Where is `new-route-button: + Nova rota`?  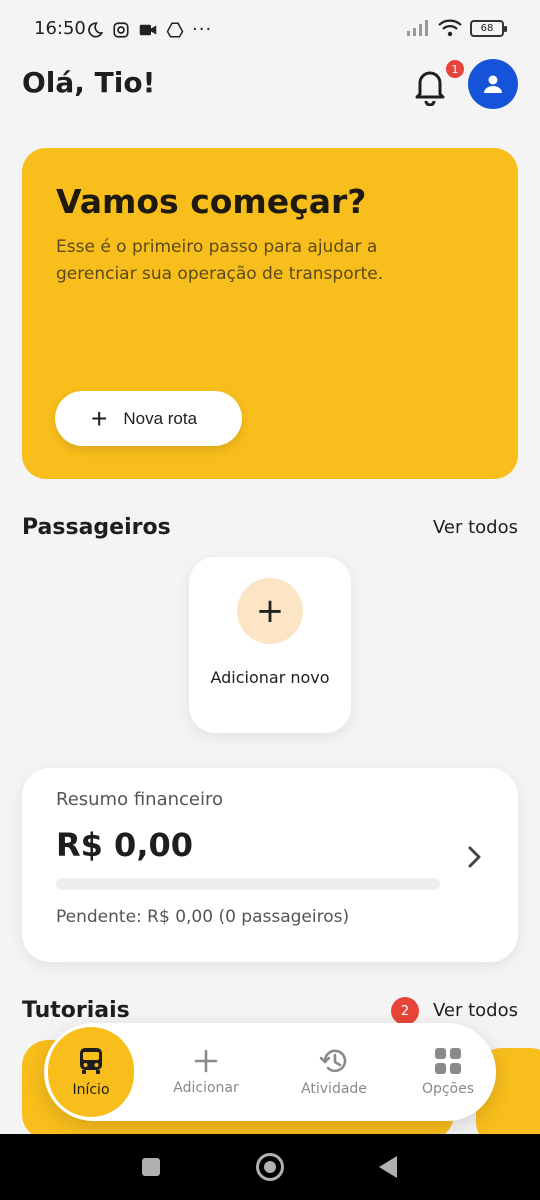
new-route-button: + Nova rota is located at coordinates (148, 418).